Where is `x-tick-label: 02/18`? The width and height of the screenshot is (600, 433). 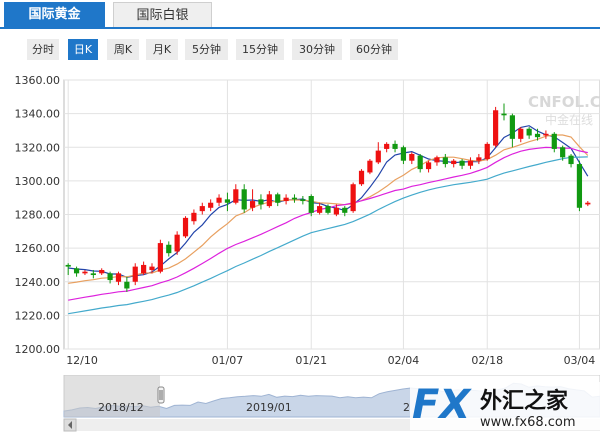
x-tick-label: 02/18 is located at coordinates (487, 360).